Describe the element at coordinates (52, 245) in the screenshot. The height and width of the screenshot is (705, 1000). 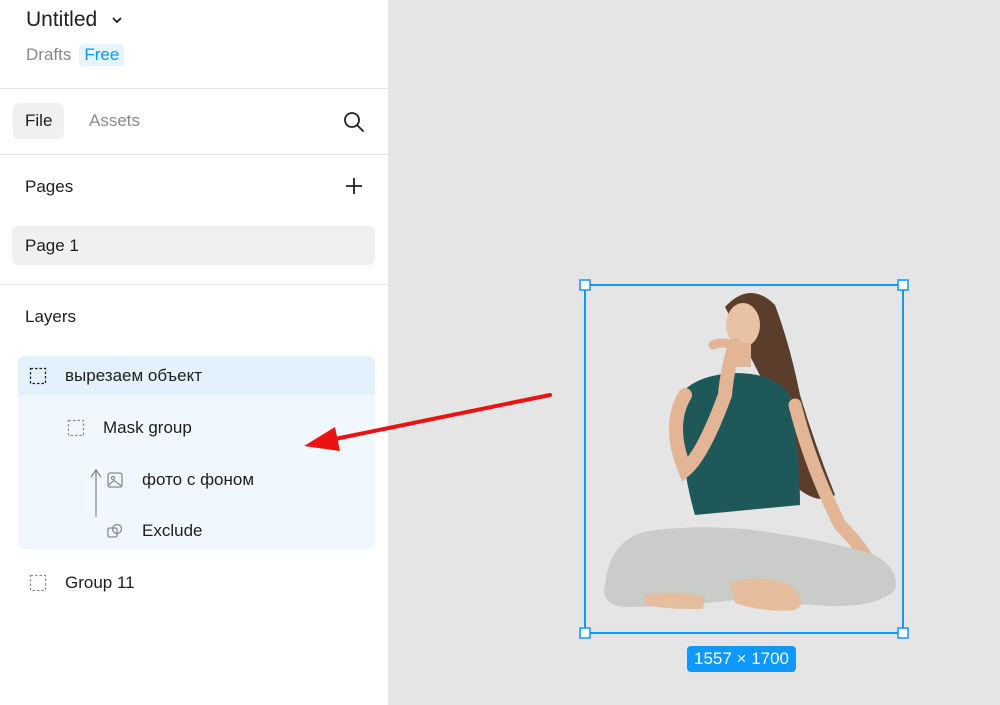
I see `page-item-label: Page 1` at that location.